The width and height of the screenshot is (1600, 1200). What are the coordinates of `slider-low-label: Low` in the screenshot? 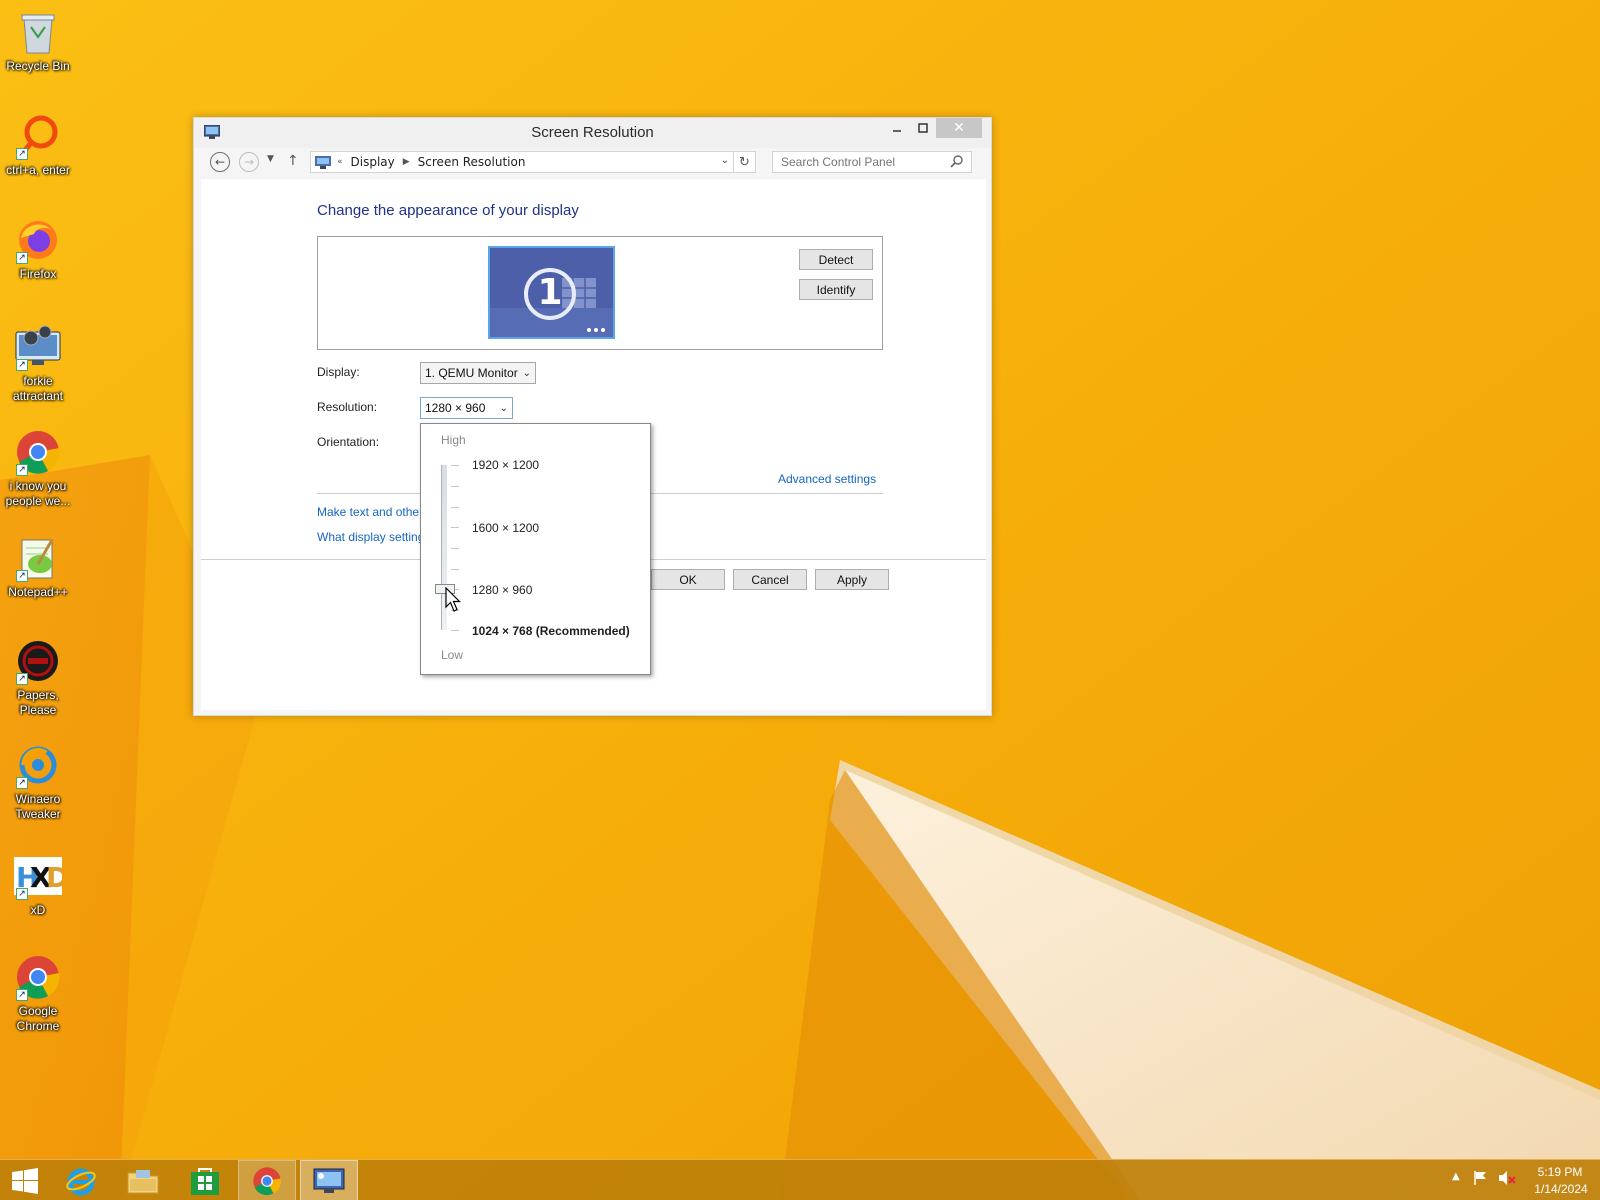 It's located at (452, 655).